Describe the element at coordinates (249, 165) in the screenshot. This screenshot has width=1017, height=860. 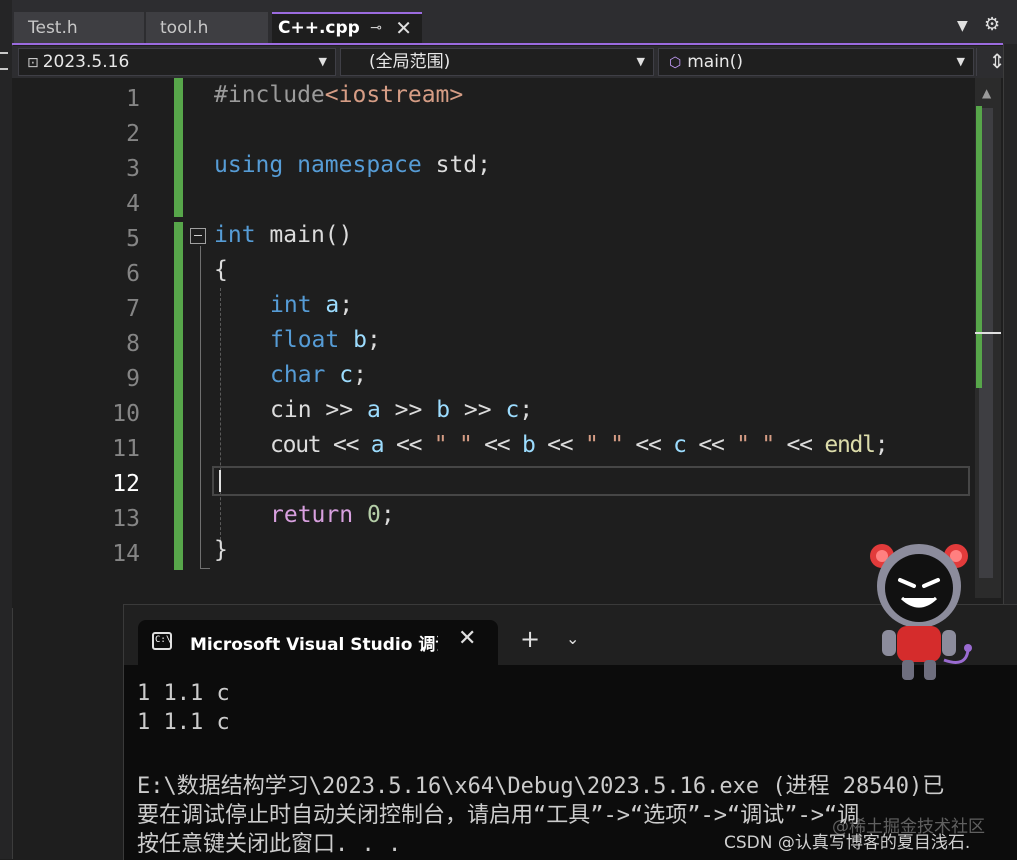
I see `keyword: using` at that location.